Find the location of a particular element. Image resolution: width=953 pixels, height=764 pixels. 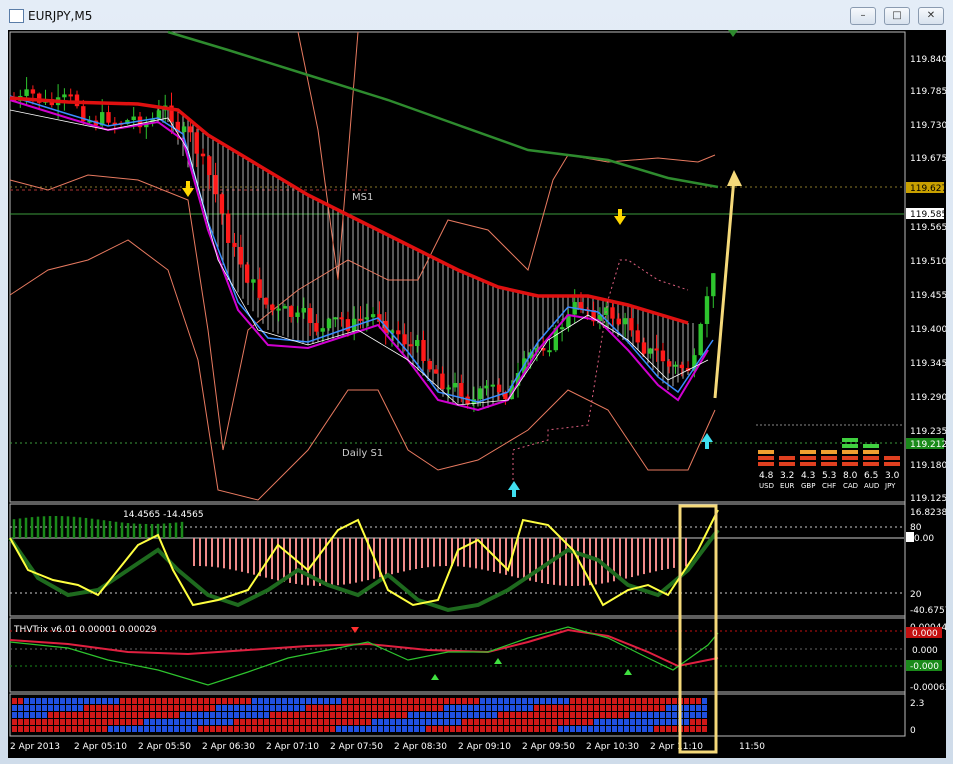

osc-envelope-line is located at coordinates (364, 570).